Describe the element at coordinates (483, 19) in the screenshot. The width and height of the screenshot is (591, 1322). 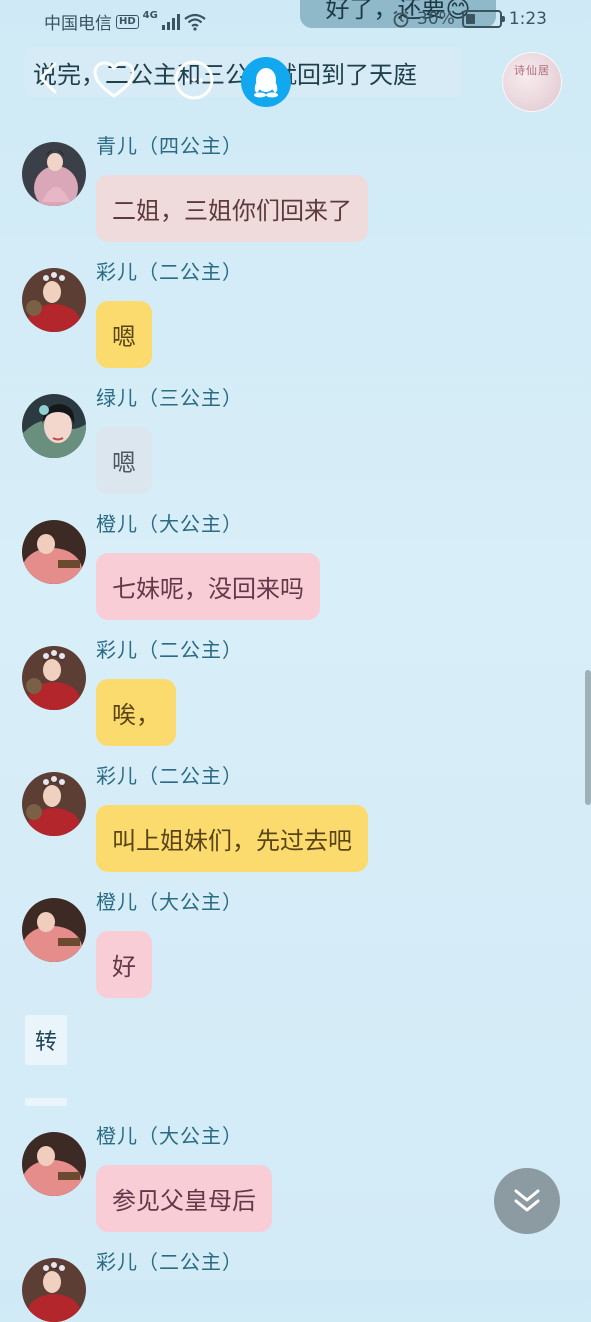
I see `battery-icon` at that location.